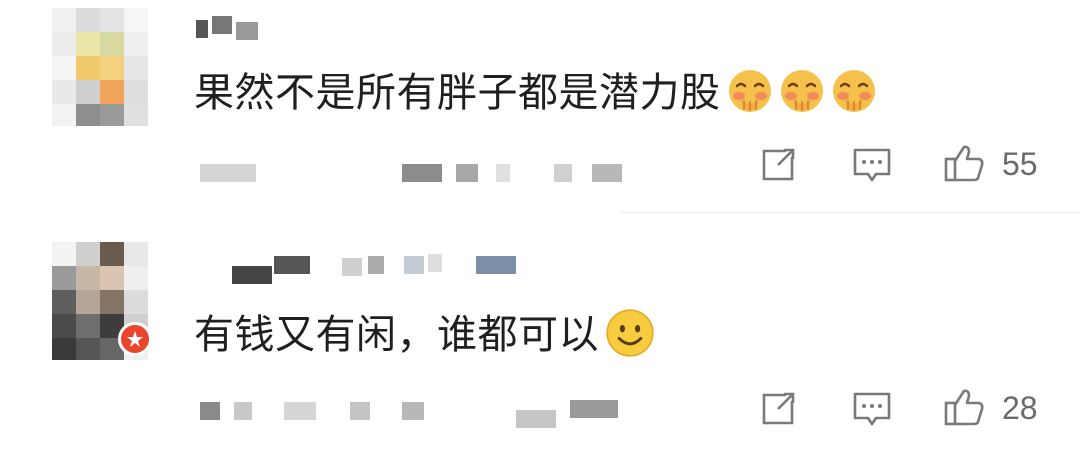 Image resolution: width=1080 pixels, height=463 pixels. Describe the element at coordinates (396, 335) in the screenshot. I see `comment-body: 有钱又有闲，谁都可以` at that location.